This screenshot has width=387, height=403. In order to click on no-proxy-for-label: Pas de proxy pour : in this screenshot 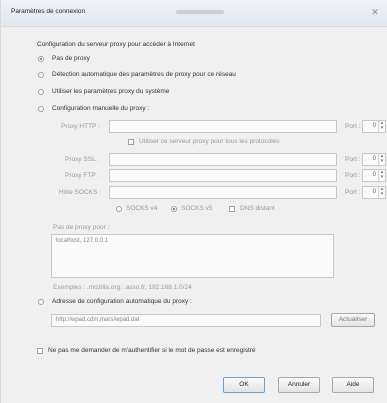, I will do `click(81, 227)`.